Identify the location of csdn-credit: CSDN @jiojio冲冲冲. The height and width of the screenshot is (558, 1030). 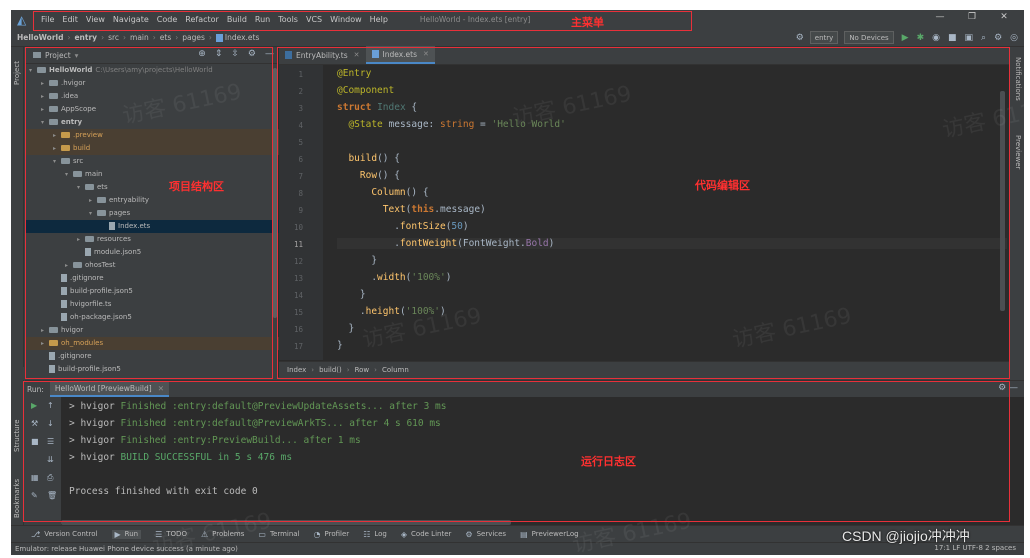
(906, 536).